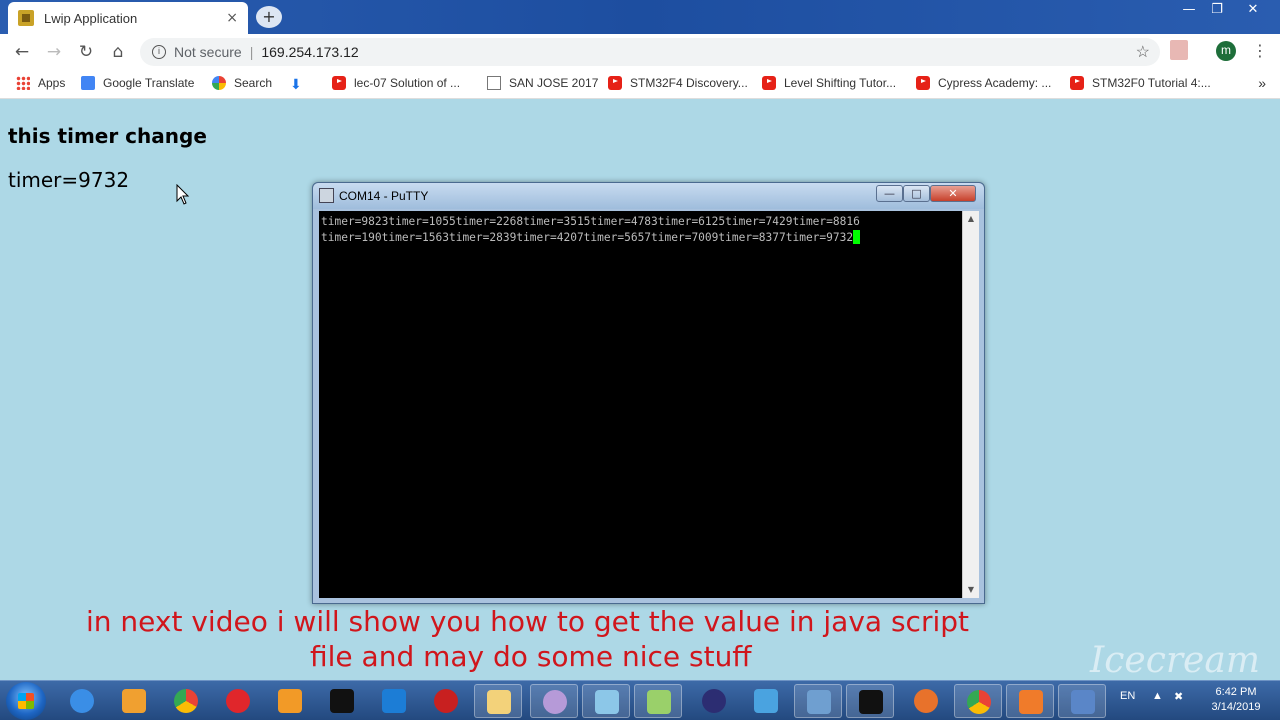 The width and height of the screenshot is (1280, 720). Describe the element at coordinates (149, 83) in the screenshot. I see `bookmark-label: Google Translate` at that location.